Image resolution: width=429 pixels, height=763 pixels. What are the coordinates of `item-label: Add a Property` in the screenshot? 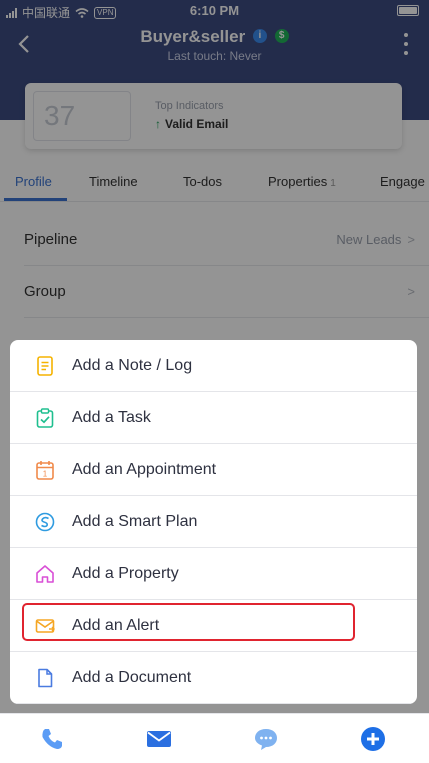 It's located at (125, 573).